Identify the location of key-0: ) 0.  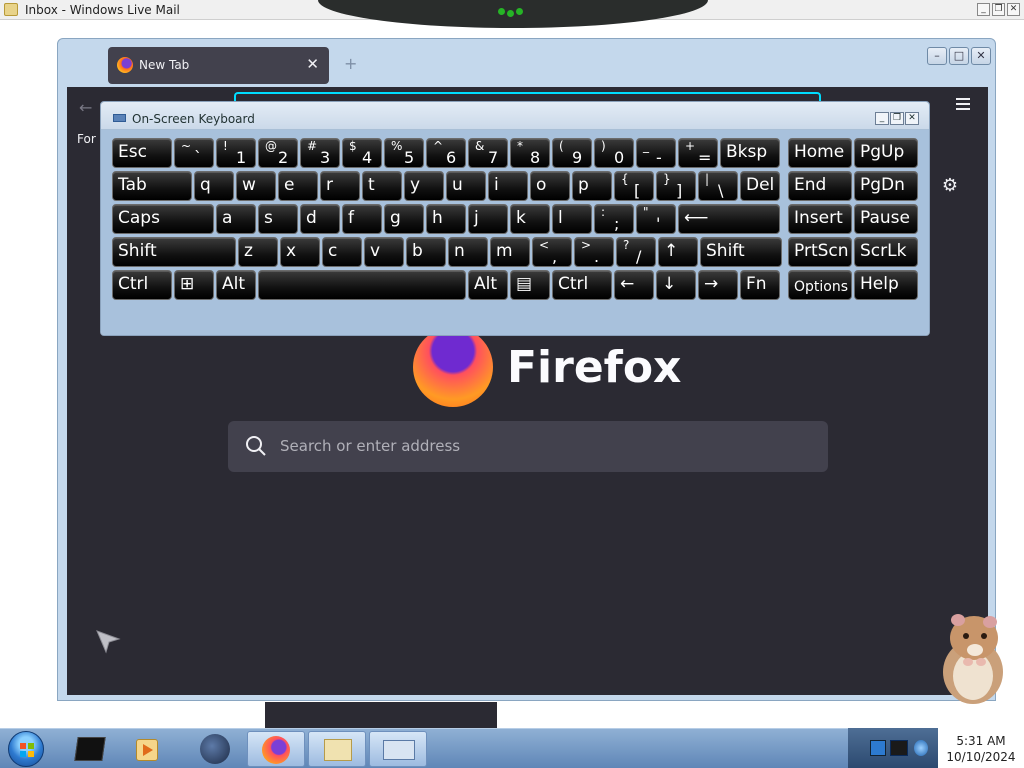
(614, 153).